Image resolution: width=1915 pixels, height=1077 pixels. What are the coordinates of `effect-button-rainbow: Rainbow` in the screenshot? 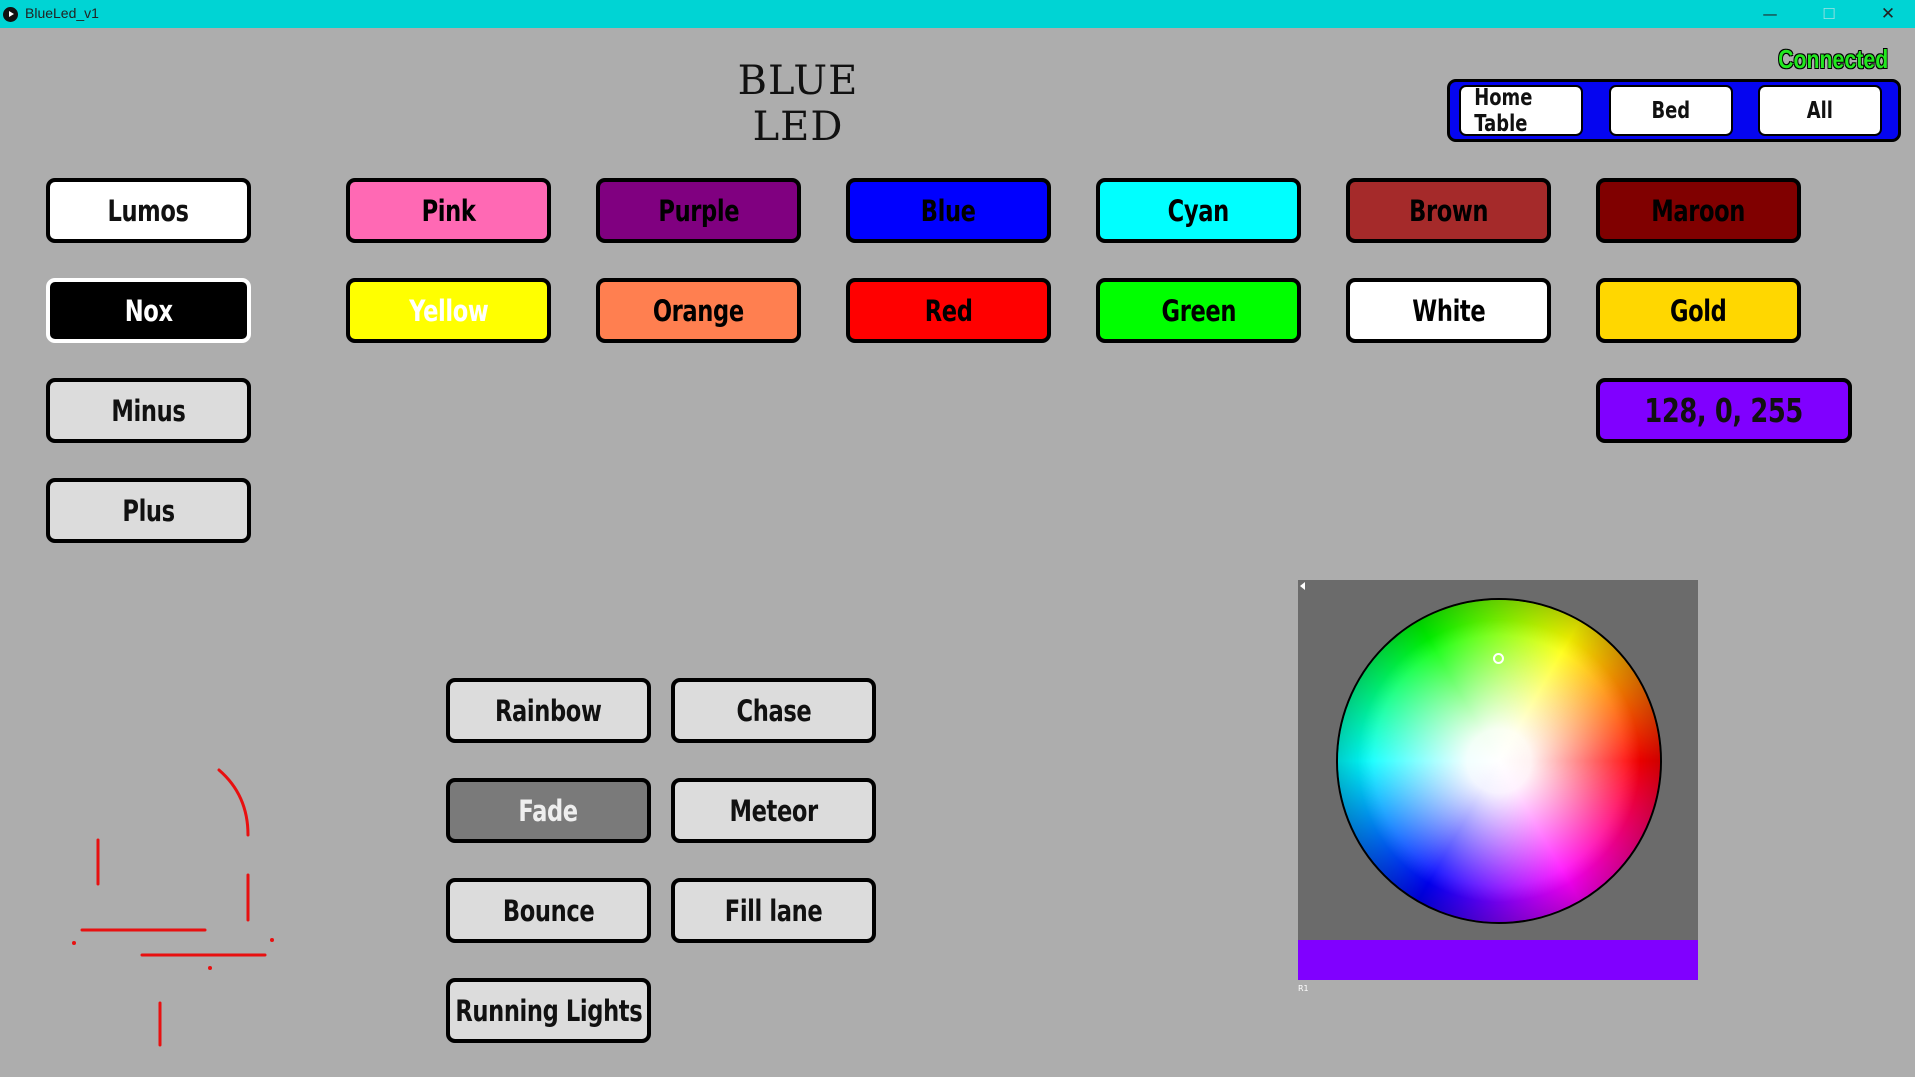 It's located at (548, 710).